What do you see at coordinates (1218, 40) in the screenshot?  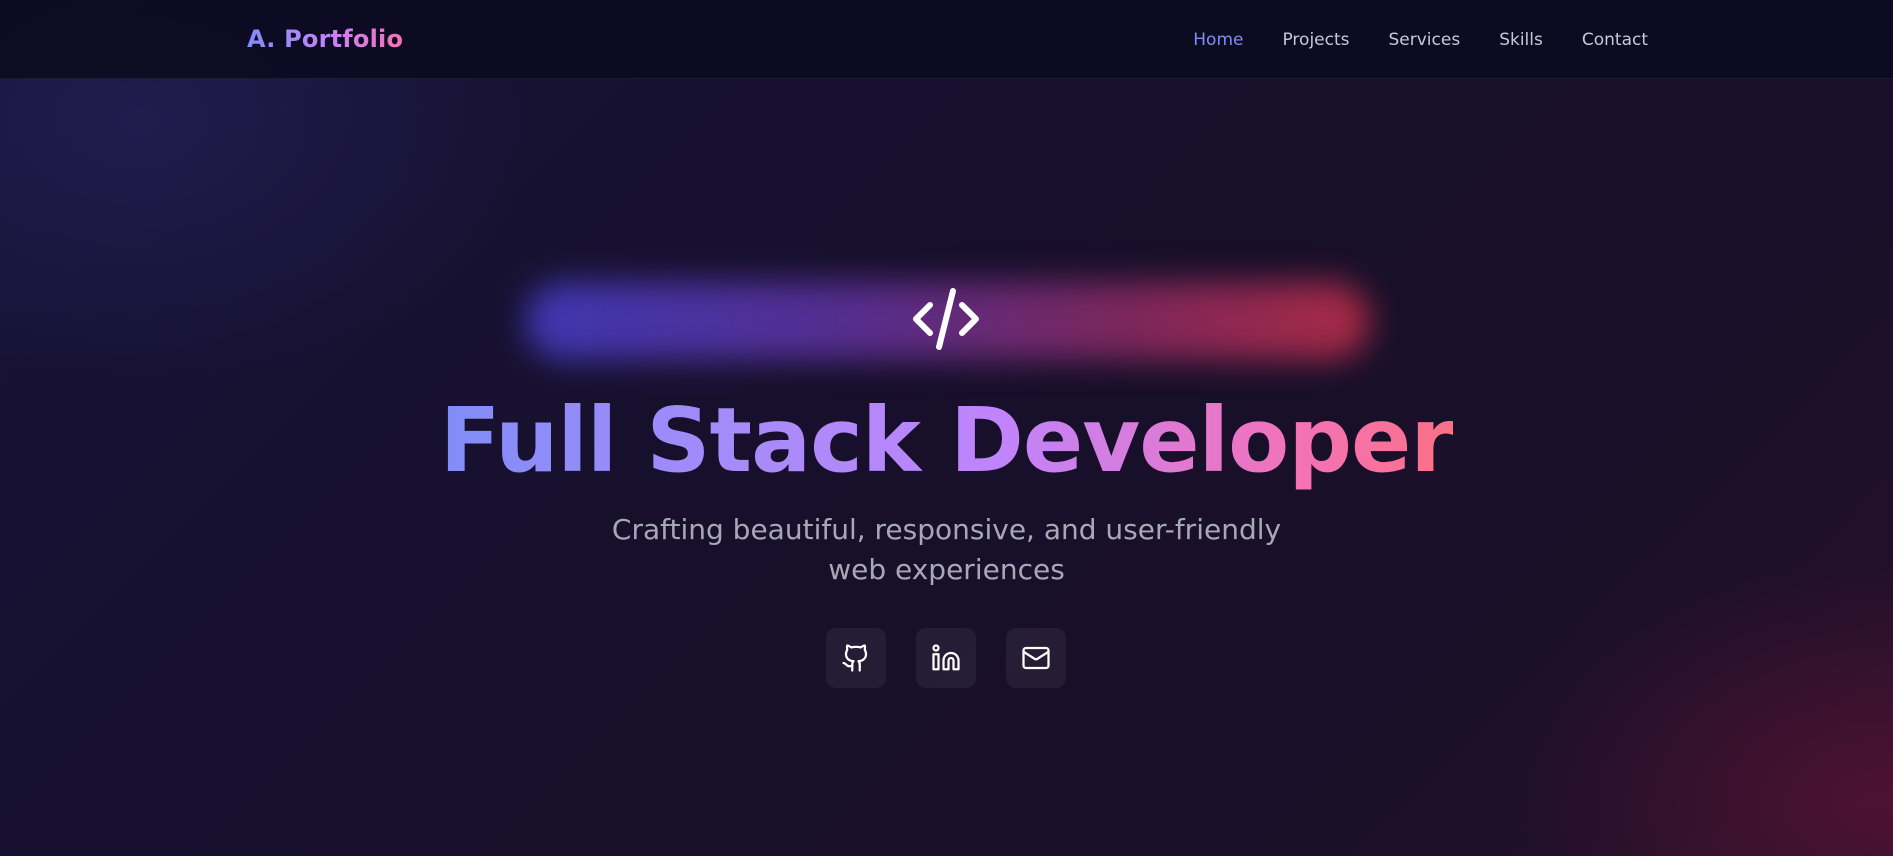 I see `nav-link-home: Home` at bounding box center [1218, 40].